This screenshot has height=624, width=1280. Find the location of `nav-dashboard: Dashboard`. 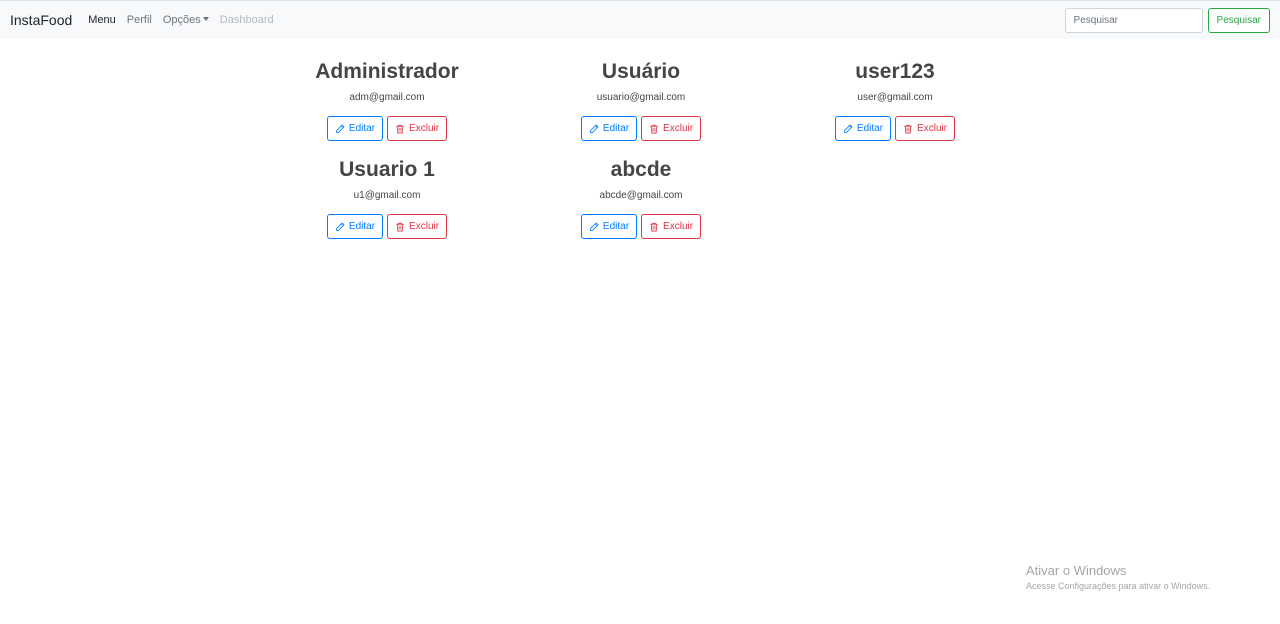

nav-dashboard: Dashboard is located at coordinates (246, 20).